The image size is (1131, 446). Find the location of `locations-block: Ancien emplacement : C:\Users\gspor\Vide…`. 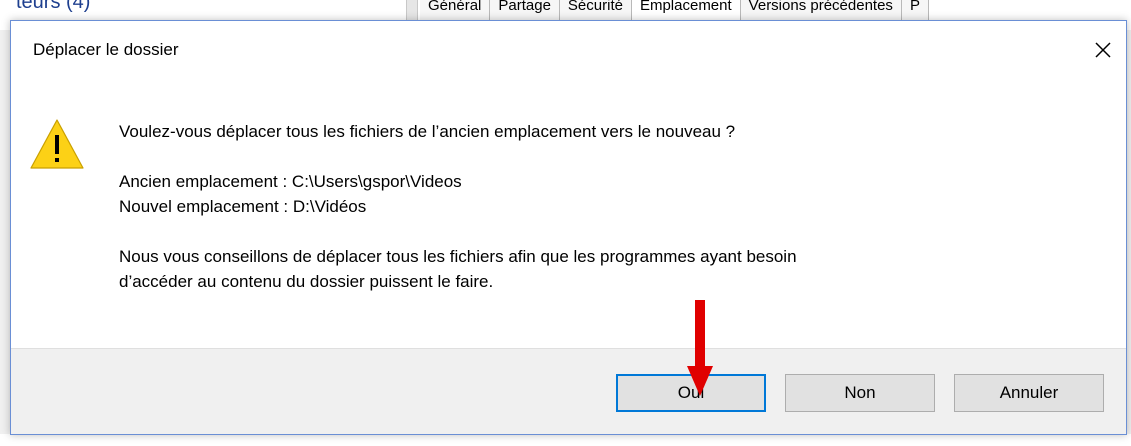

locations-block: Ancien emplacement : C:\Users\gspor\Vide… is located at coordinates (599, 194).